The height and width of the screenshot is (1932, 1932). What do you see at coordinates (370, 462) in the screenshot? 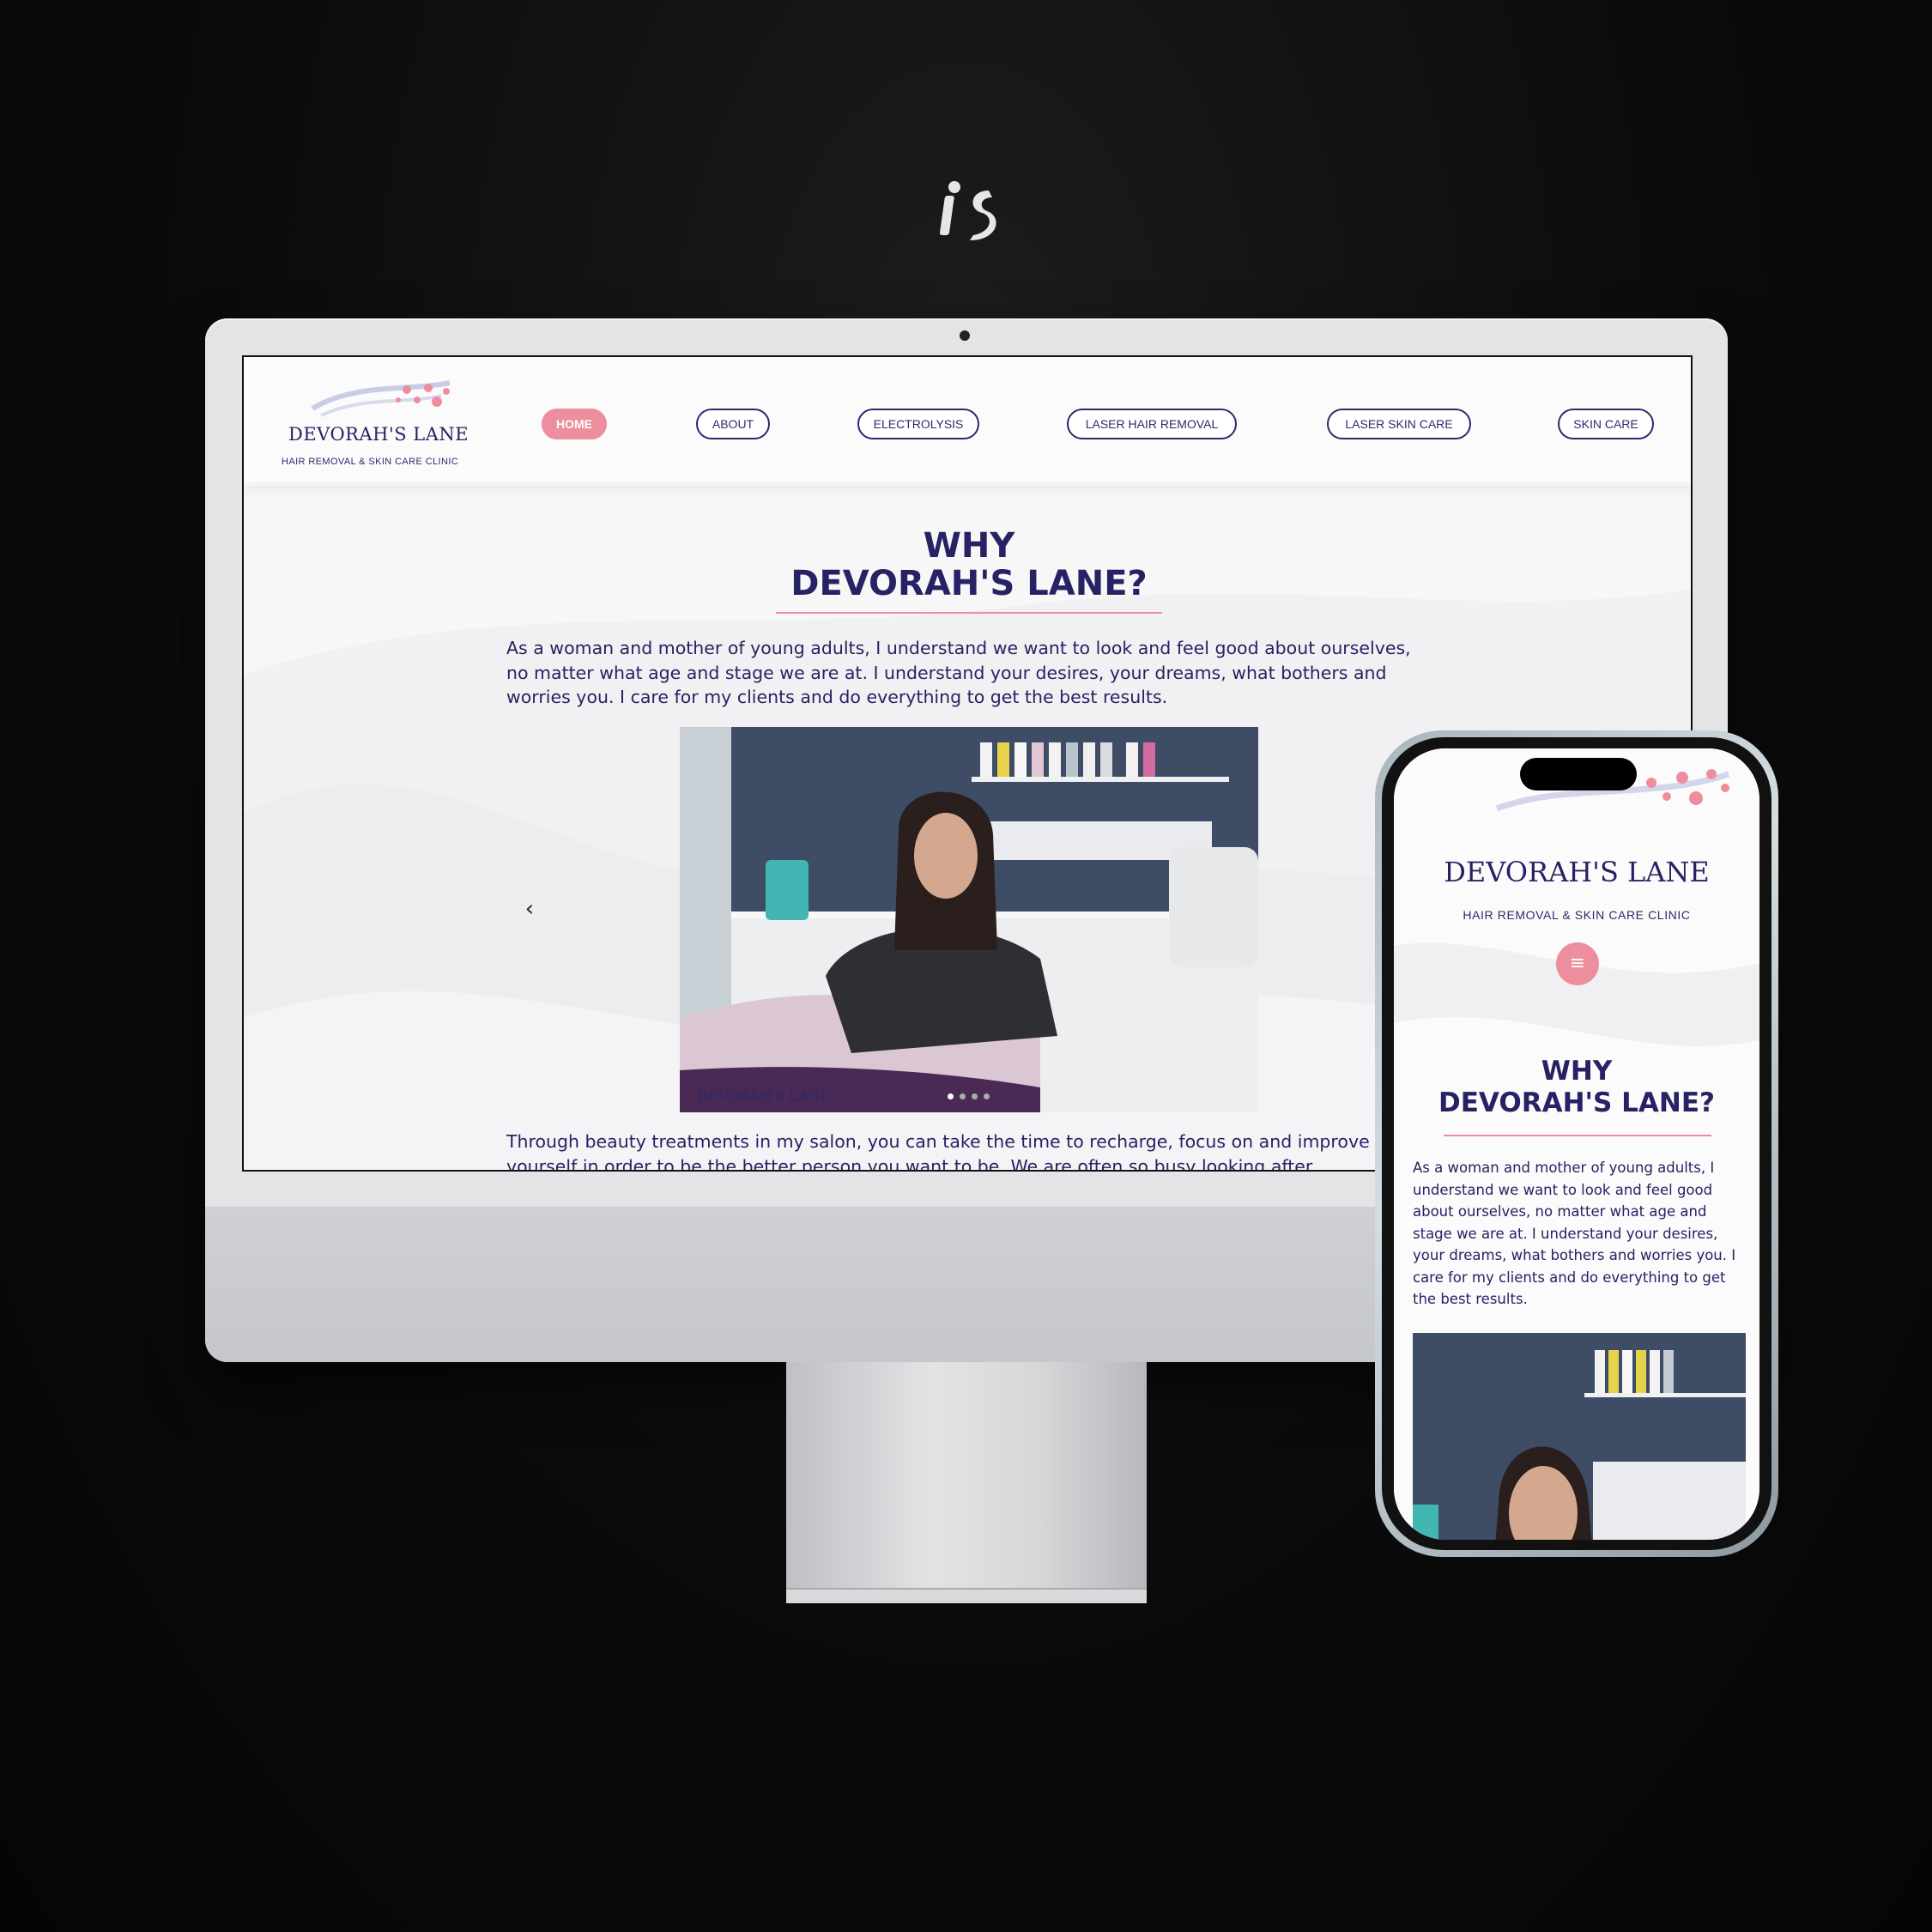
I see `logo-tagline: HAIR REMOVAL & SKIN CARE CLINIC` at bounding box center [370, 462].